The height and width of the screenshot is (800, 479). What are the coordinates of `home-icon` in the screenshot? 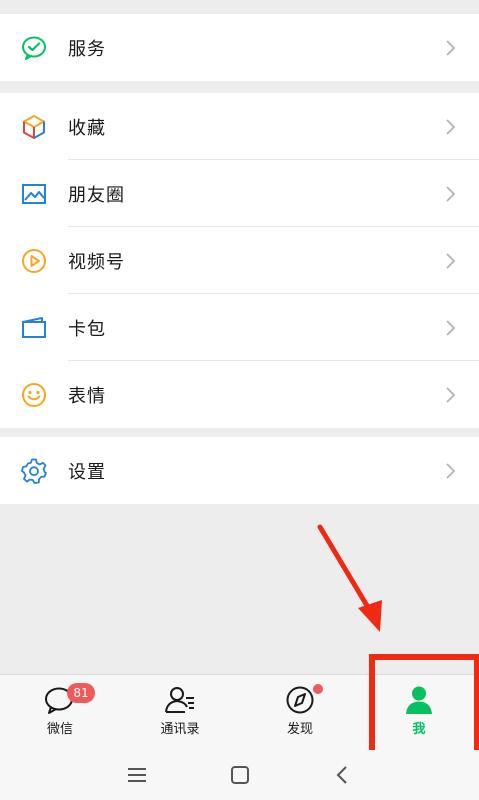 It's located at (240, 775).